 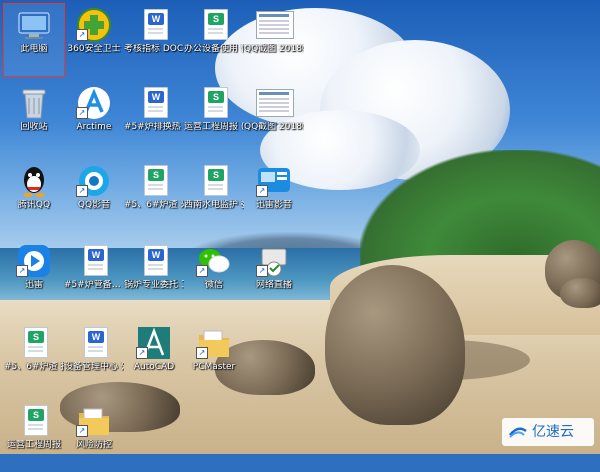 I want to click on desktop-icon-label: Arctime, so click(x=94, y=127).